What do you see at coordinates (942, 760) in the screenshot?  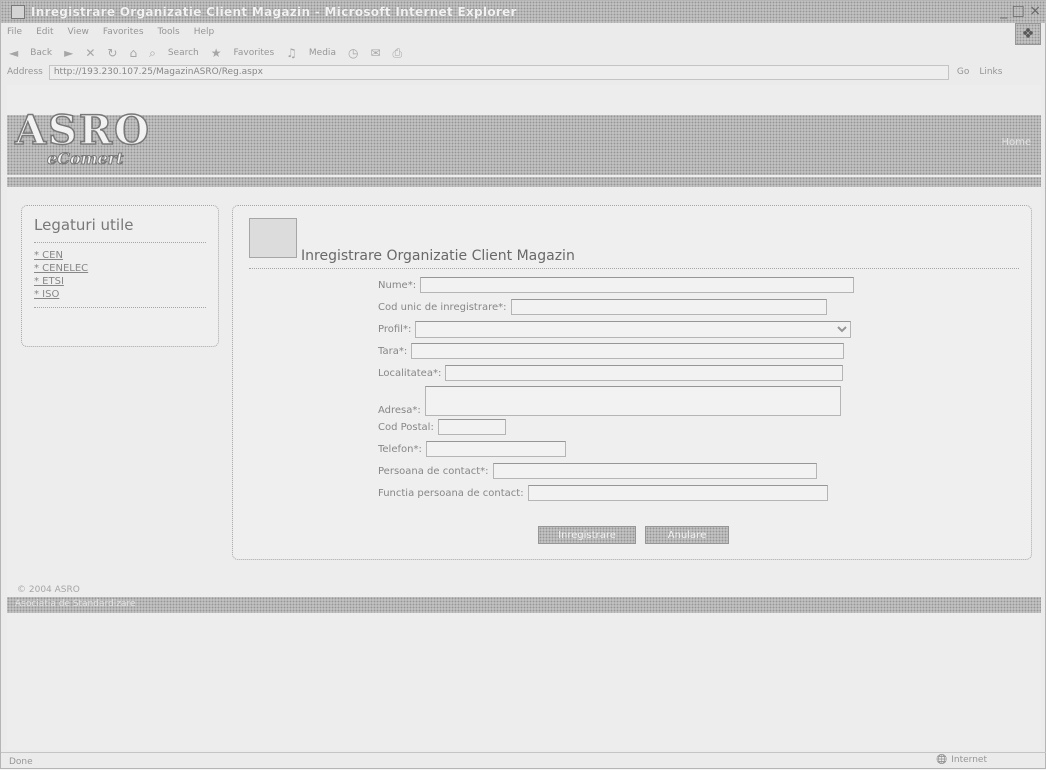 I see `globe-icon: 🌐` at bounding box center [942, 760].